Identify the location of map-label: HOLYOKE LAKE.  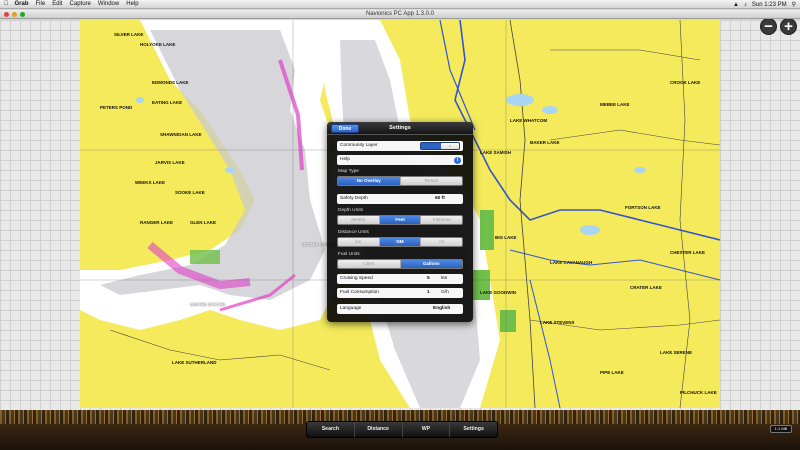
(158, 44).